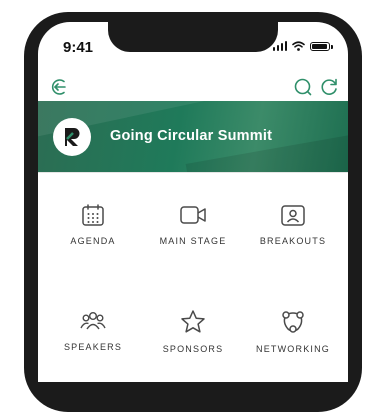  What do you see at coordinates (58, 87) in the screenshot?
I see `logout-icon` at bounding box center [58, 87].